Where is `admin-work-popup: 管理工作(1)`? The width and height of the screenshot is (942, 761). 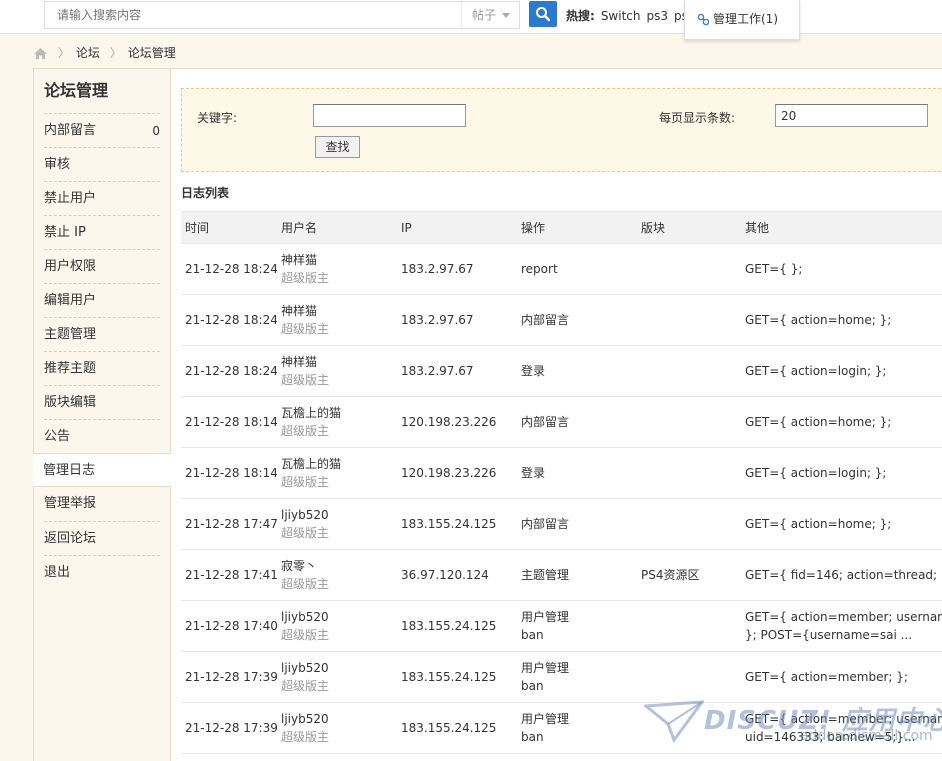 admin-work-popup: 管理工作(1) is located at coordinates (742, 20).